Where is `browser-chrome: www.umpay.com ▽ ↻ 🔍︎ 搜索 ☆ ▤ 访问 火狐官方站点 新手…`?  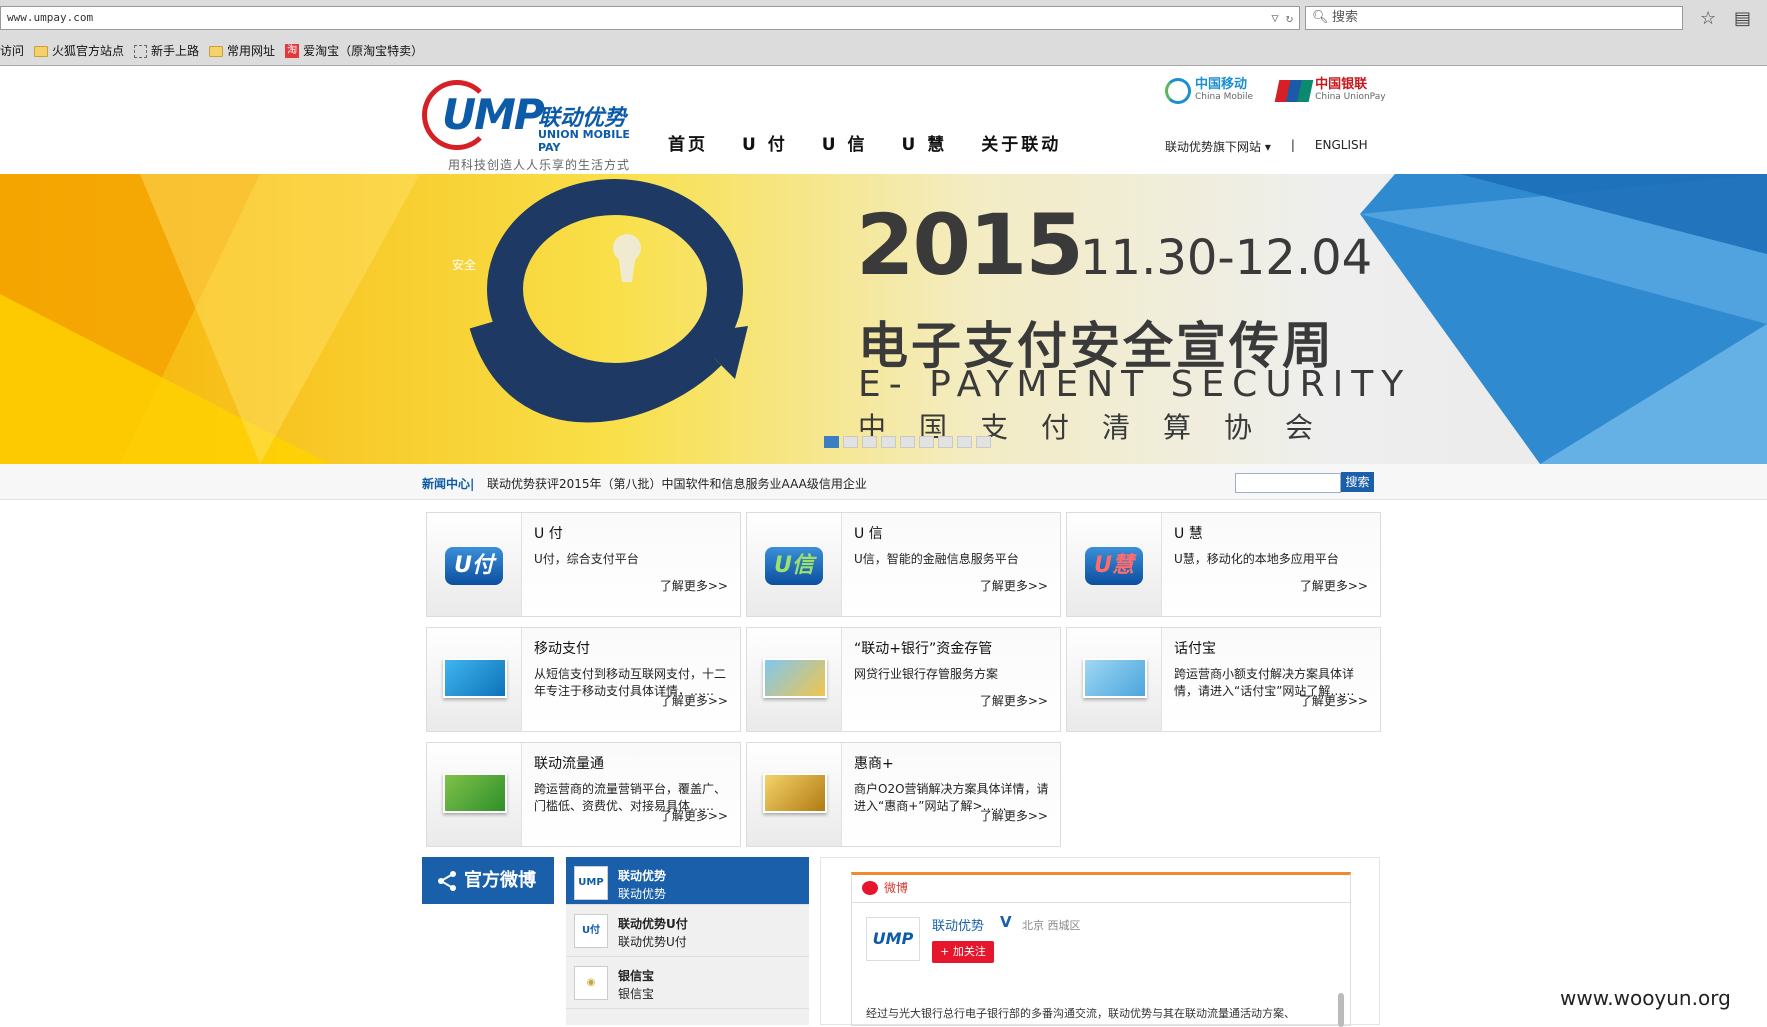 browser-chrome: www.umpay.com ▽ ↻ 🔍︎ 搜索 ☆ ▤ 访问 火狐官方站点 新手… is located at coordinates (883, 33).